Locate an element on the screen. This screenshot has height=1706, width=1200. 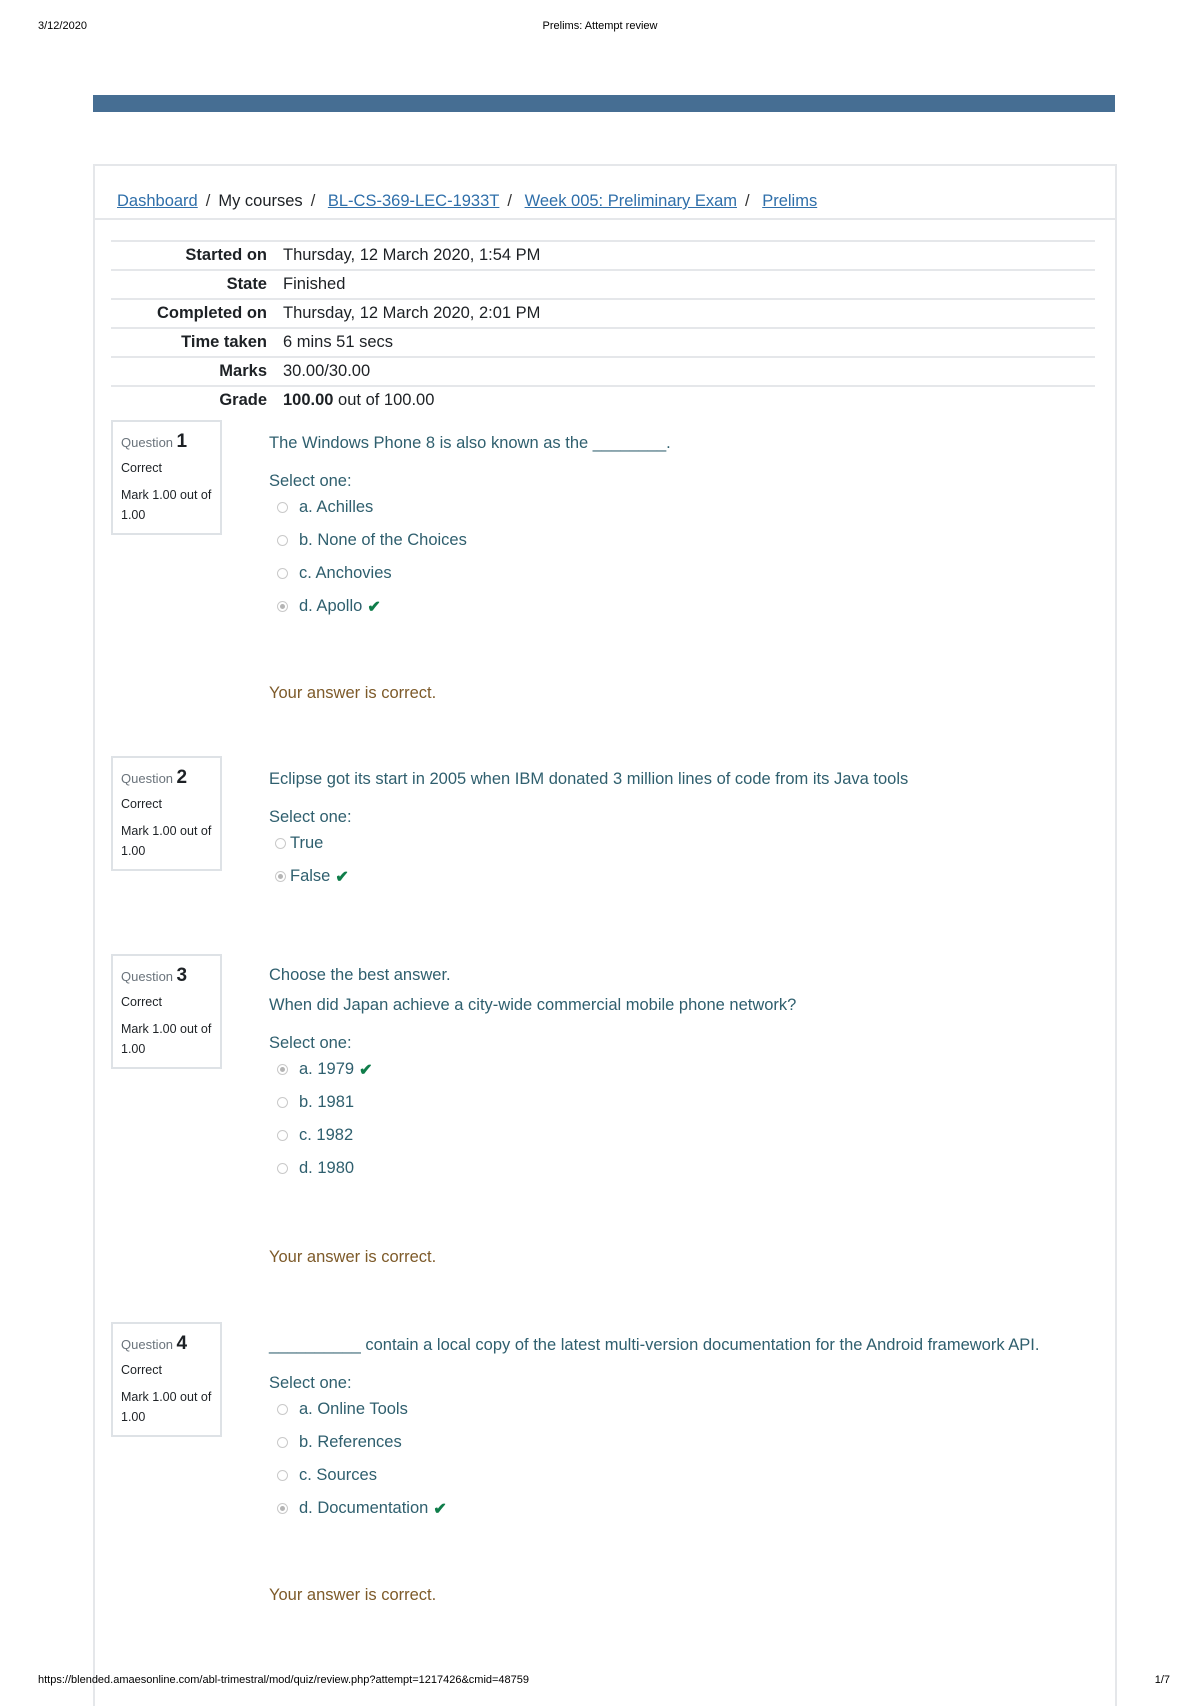
breadcrumb-week: Week 005: Preliminary Exam is located at coordinates (631, 201).